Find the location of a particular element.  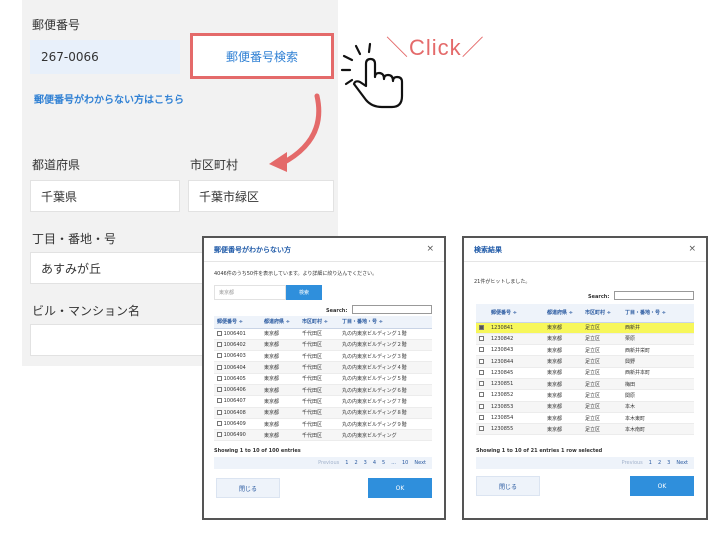

postal-search-button: 郵便番号検索 is located at coordinates (262, 56).